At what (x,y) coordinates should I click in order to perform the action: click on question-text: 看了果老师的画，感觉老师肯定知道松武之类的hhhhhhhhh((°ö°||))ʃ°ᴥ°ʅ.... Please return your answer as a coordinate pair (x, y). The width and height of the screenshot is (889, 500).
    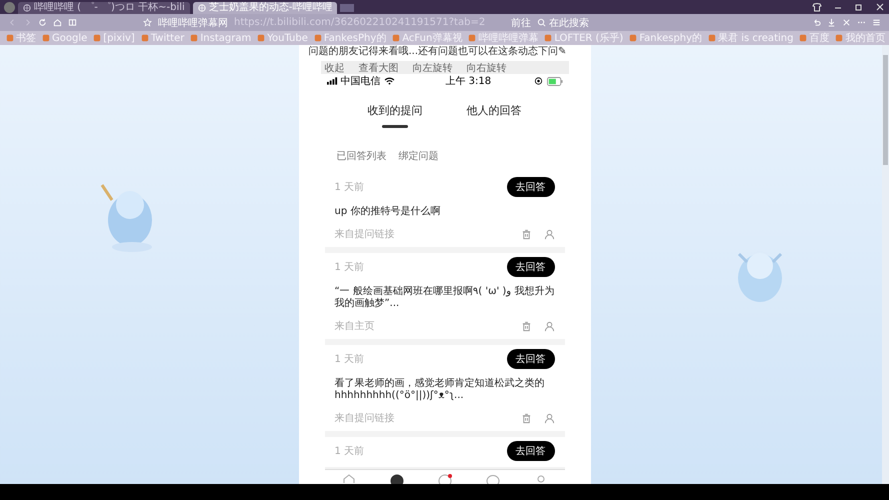
    Looking at the image, I should click on (440, 390).